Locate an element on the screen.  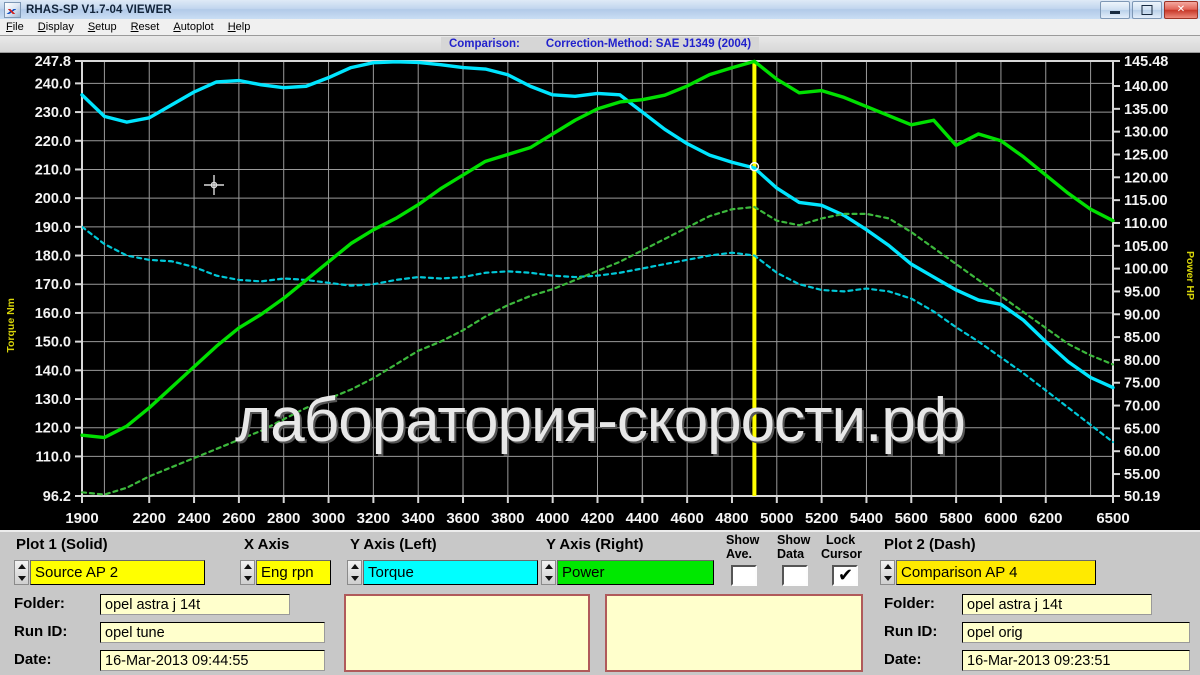
svg-text: 130.0 is located at coordinates (53, 400).